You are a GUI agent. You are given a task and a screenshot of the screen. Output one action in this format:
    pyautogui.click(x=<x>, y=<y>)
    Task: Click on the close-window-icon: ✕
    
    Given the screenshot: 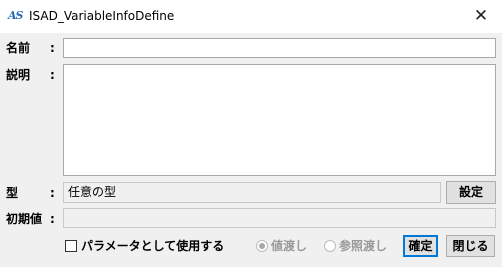 What is the action you would take?
    pyautogui.click(x=481, y=16)
    